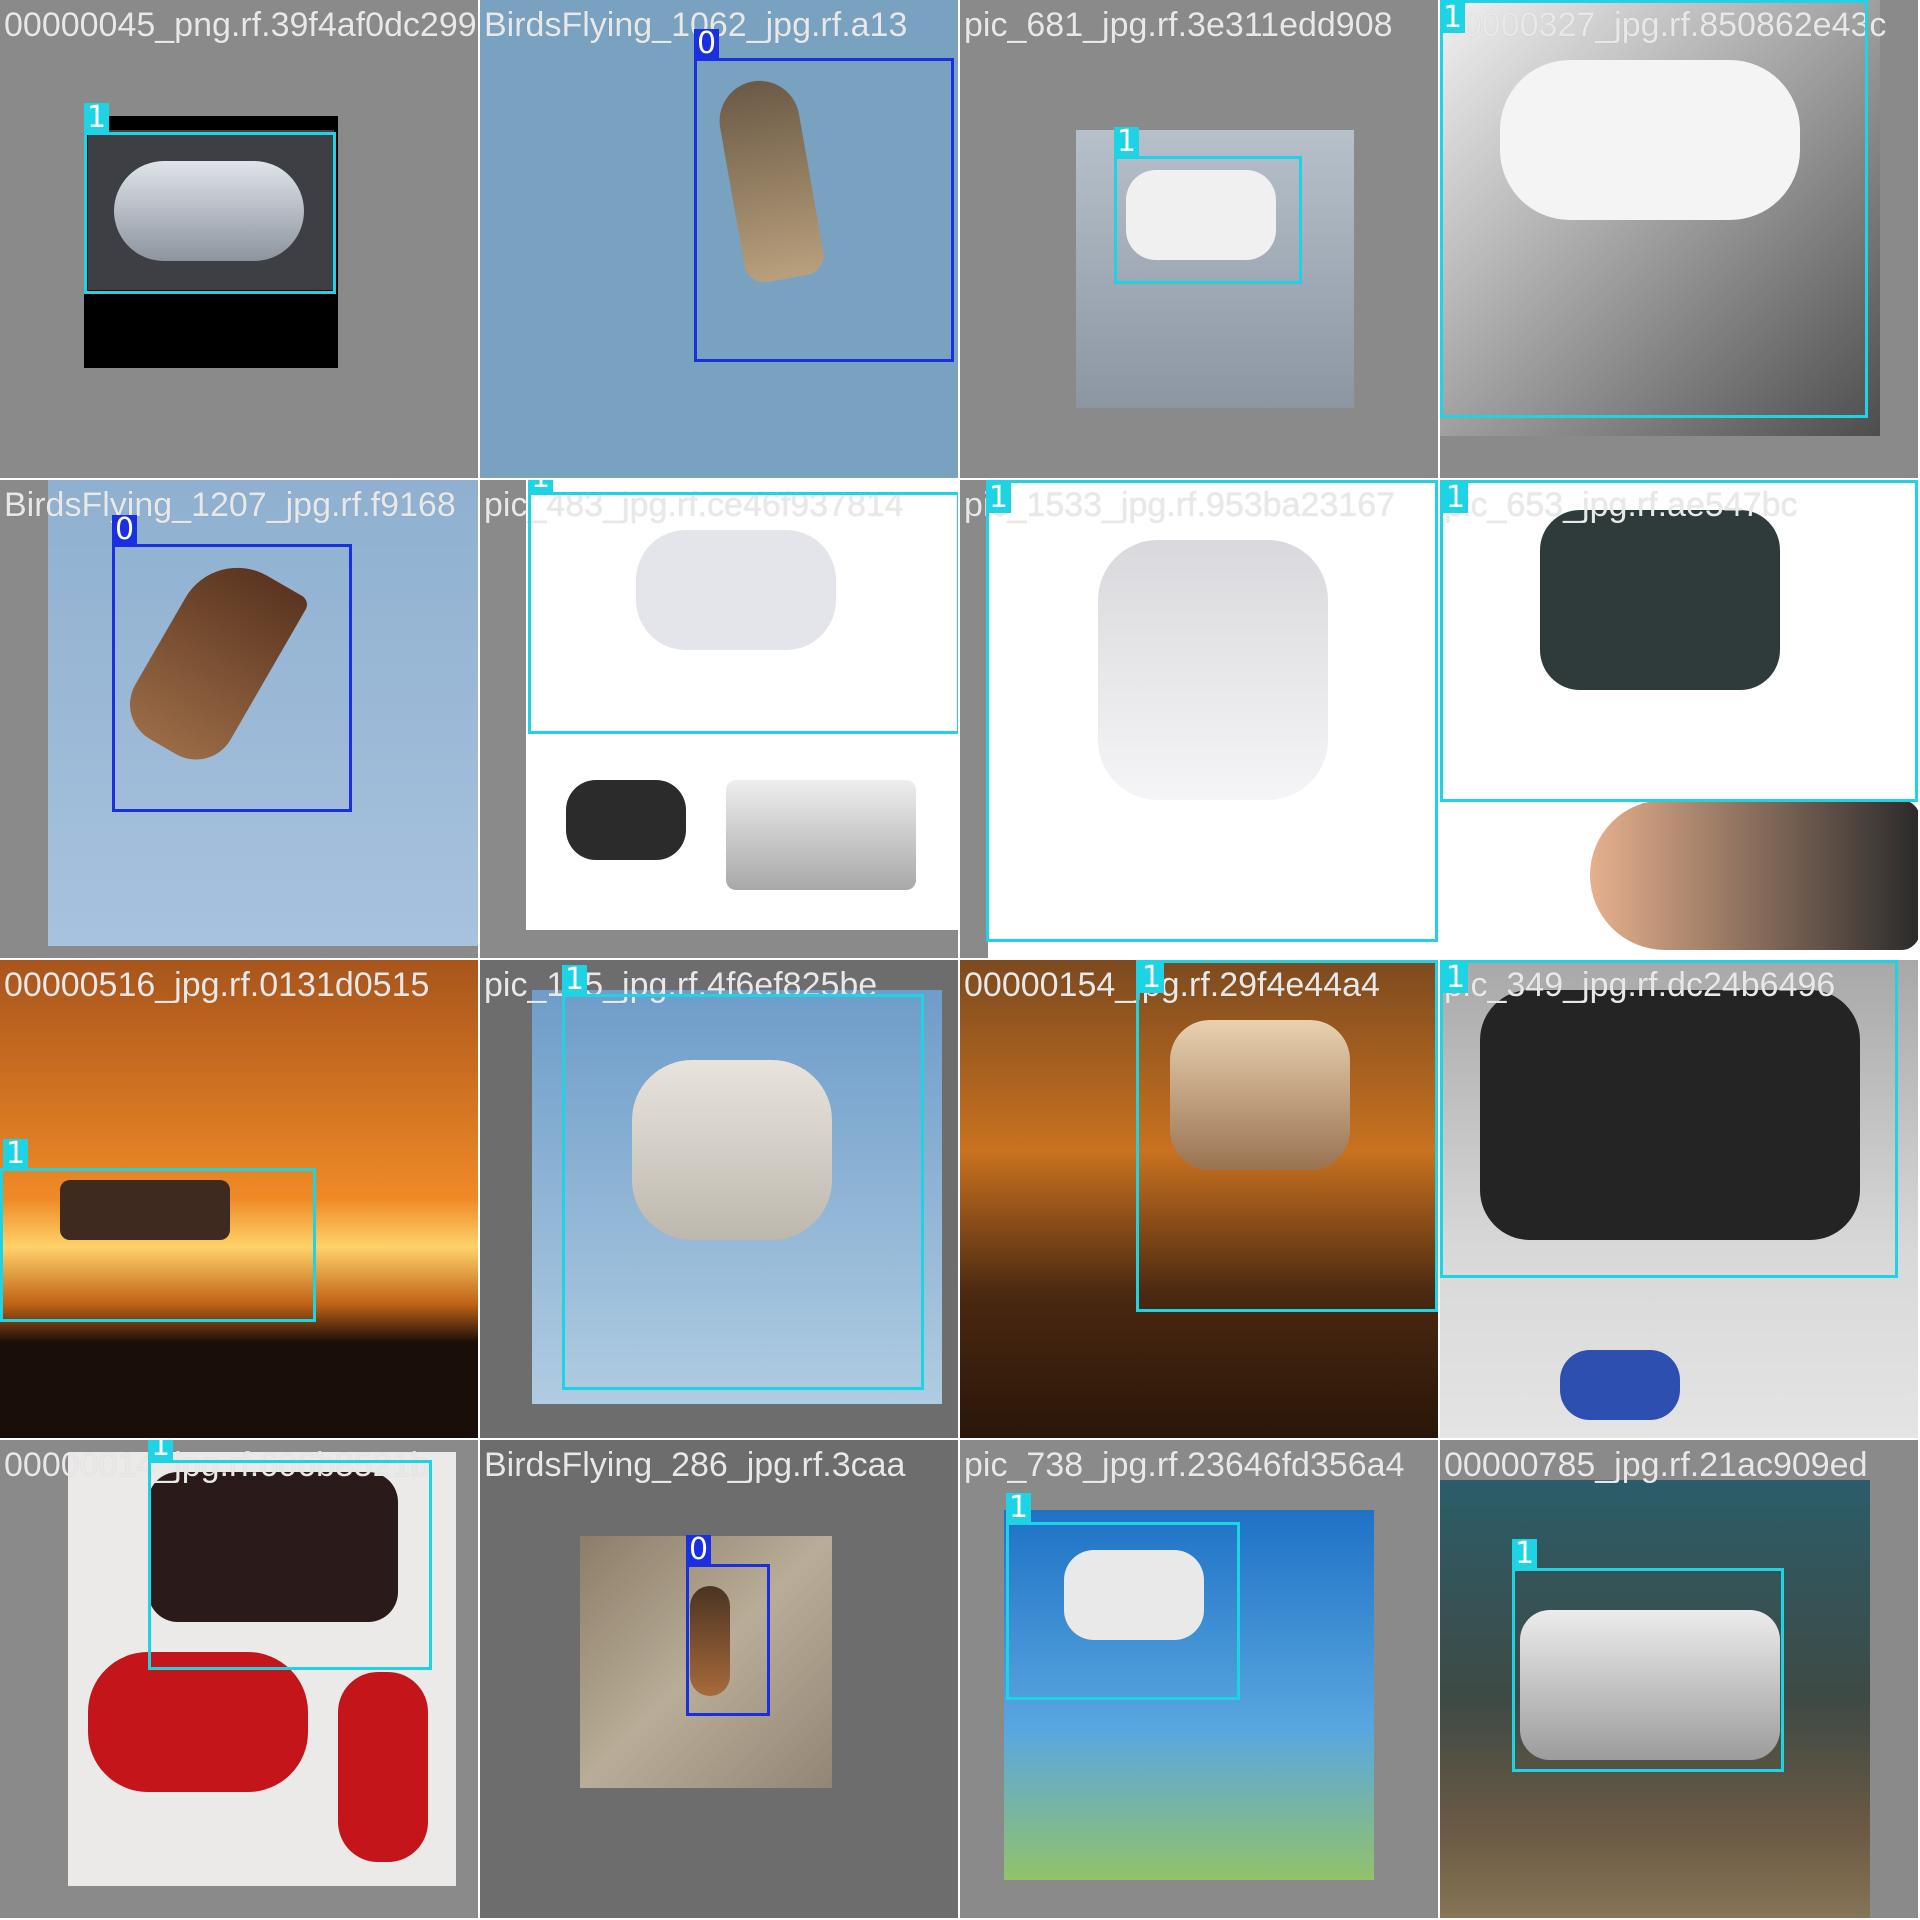  I want to click on tile-filename: 00000516_jpg.rf.0131d0515, so click(217, 985).